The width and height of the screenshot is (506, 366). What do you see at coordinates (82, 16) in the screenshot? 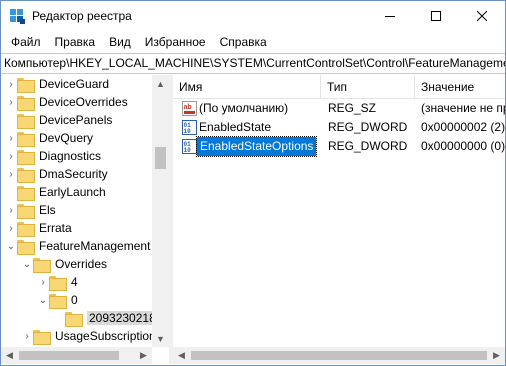
I see `window-title: Редактор реестра` at bounding box center [82, 16].